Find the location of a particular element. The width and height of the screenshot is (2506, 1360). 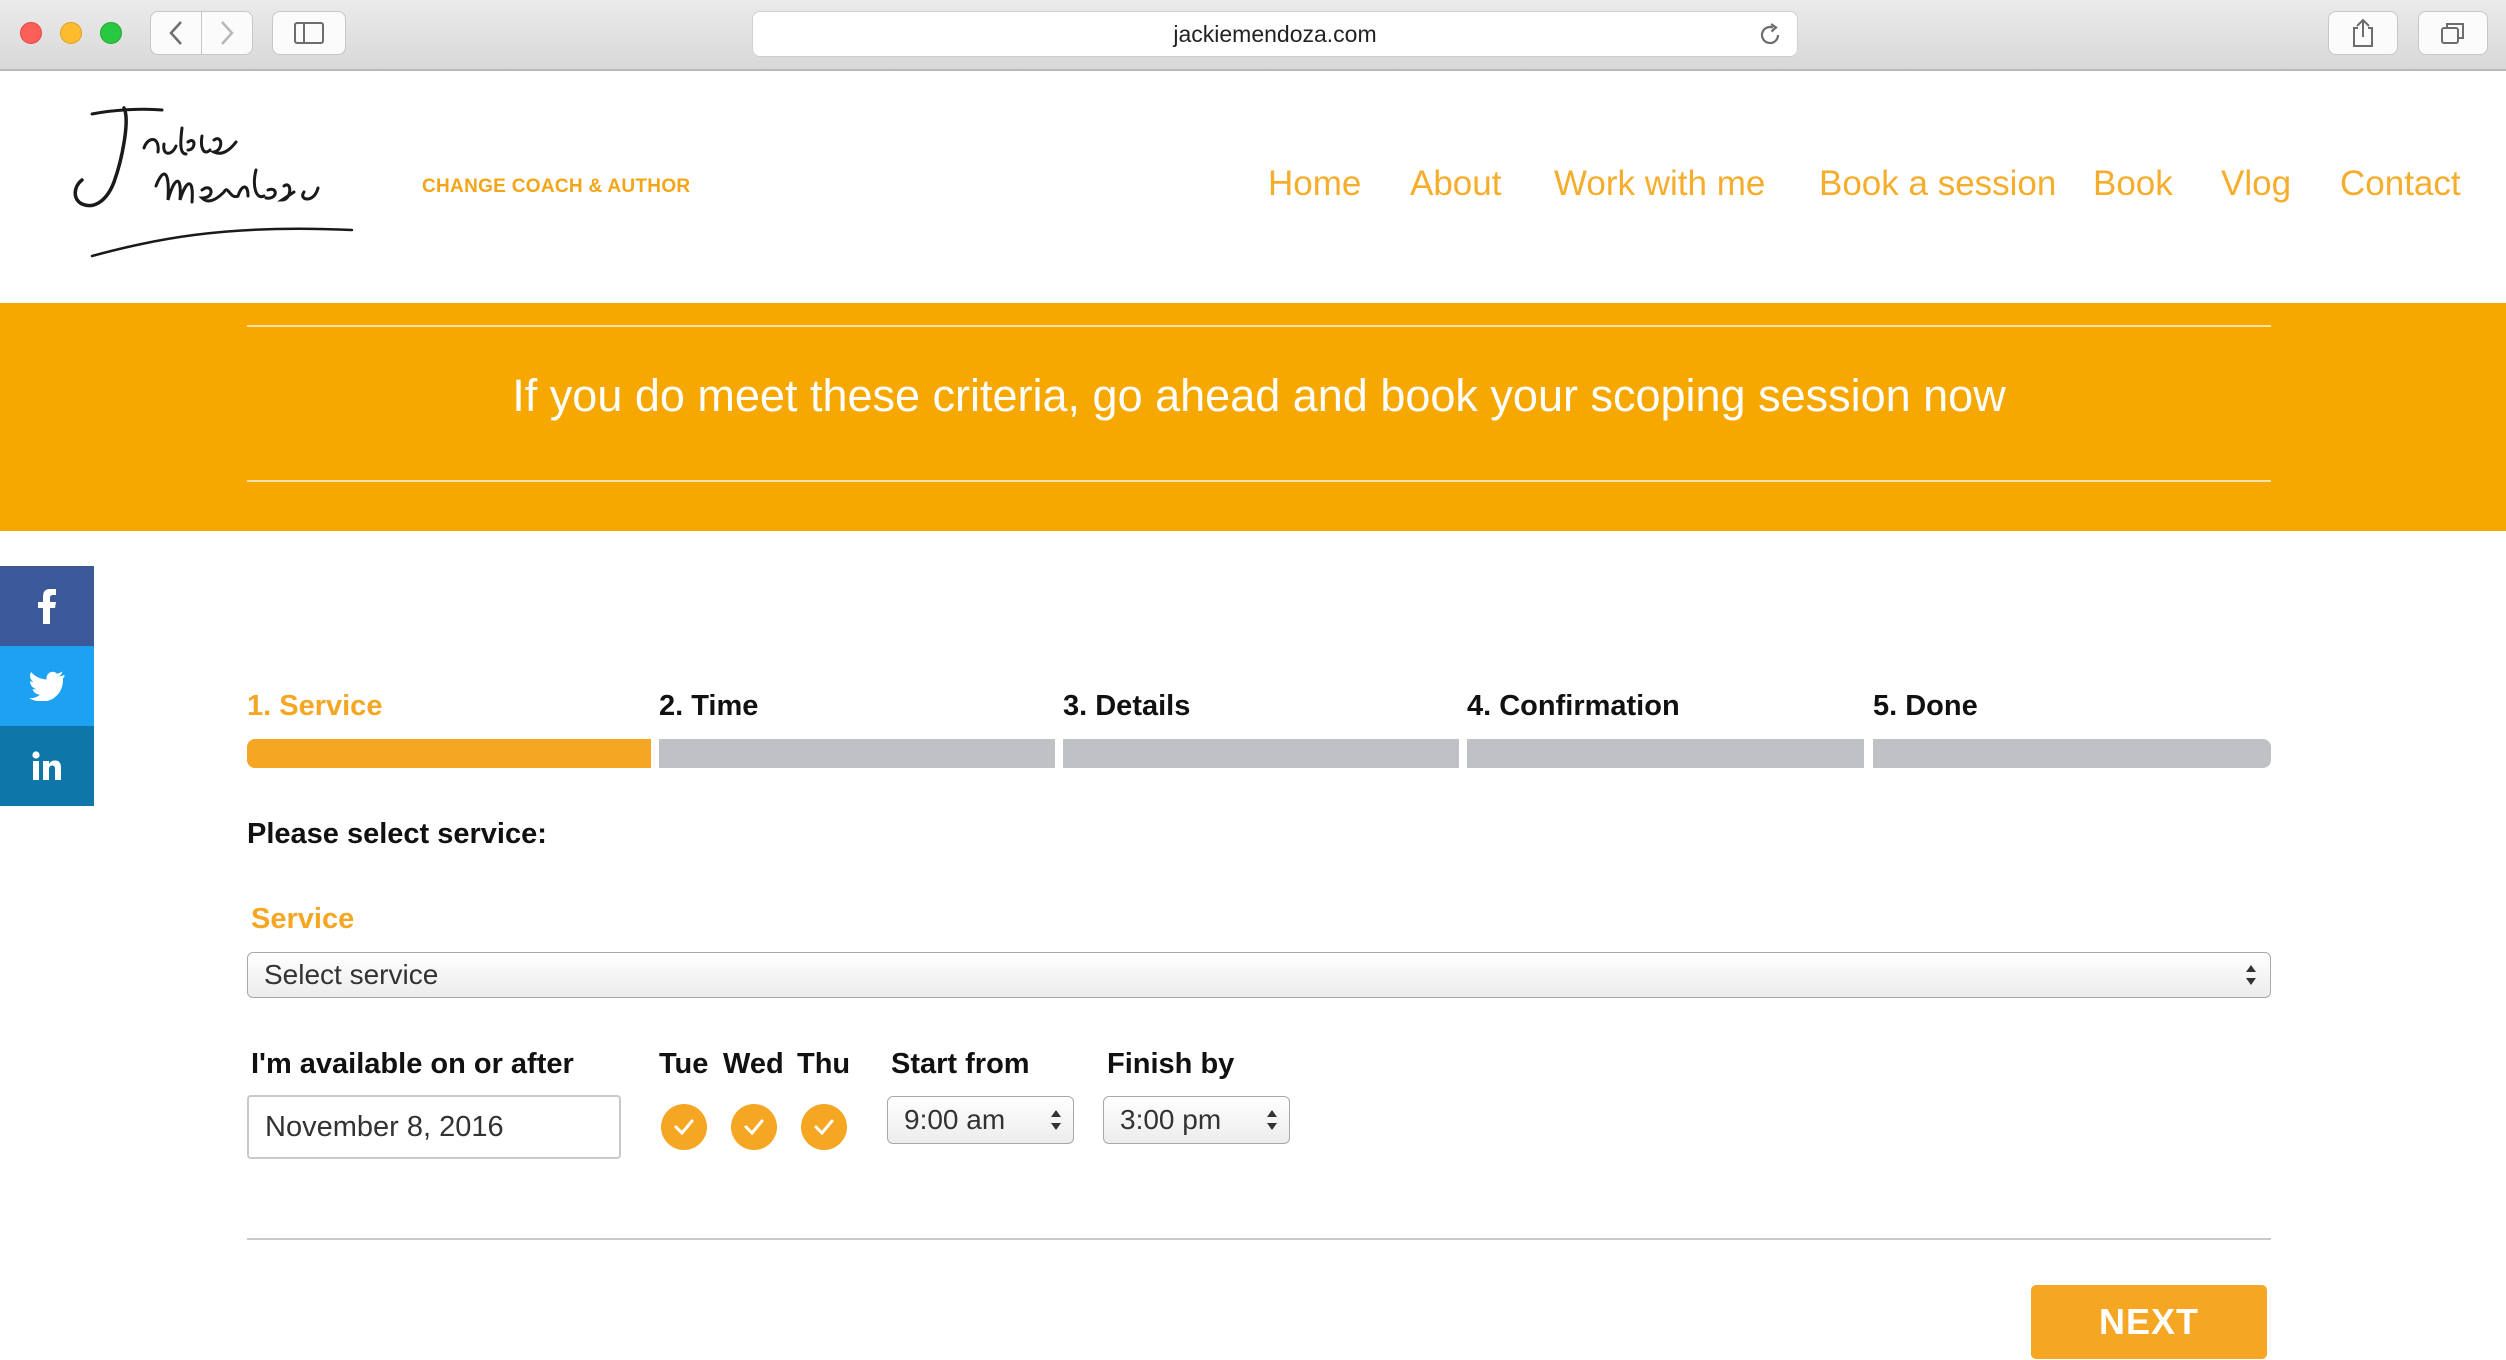

nav-contact: Contact is located at coordinates (2400, 184).